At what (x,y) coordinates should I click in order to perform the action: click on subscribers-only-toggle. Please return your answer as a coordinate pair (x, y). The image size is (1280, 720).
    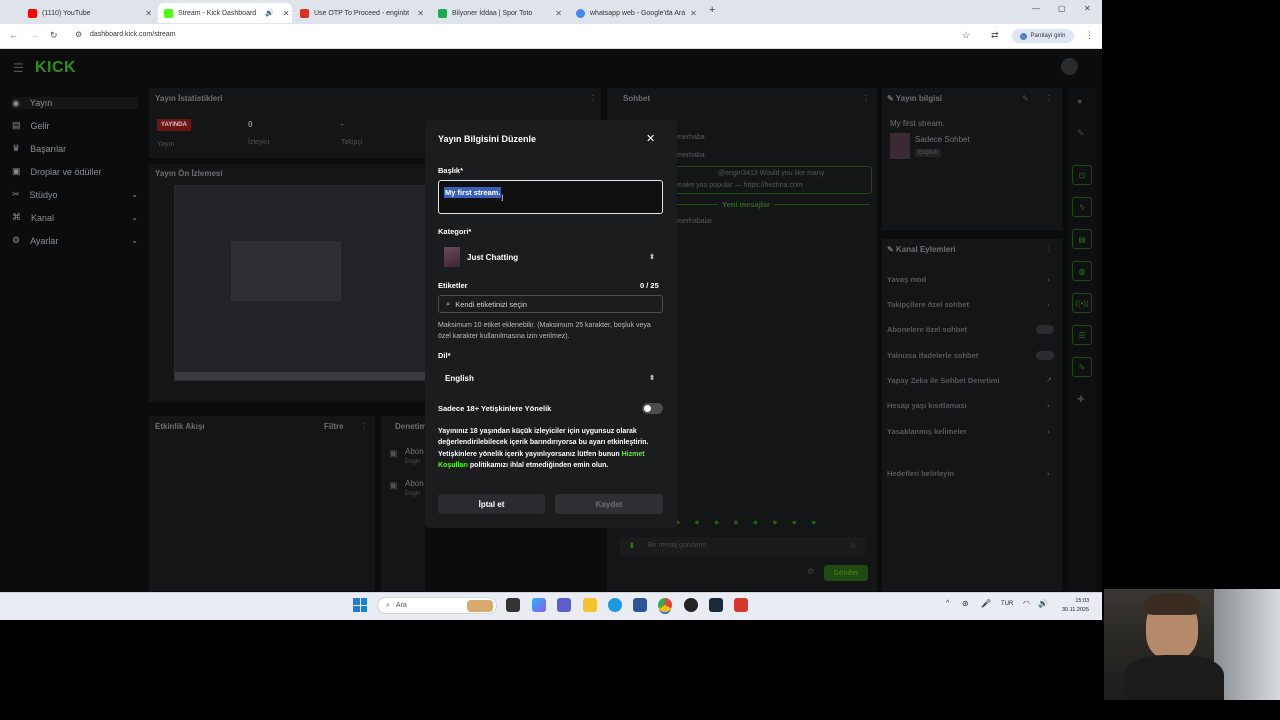
    Looking at the image, I should click on (1045, 329).